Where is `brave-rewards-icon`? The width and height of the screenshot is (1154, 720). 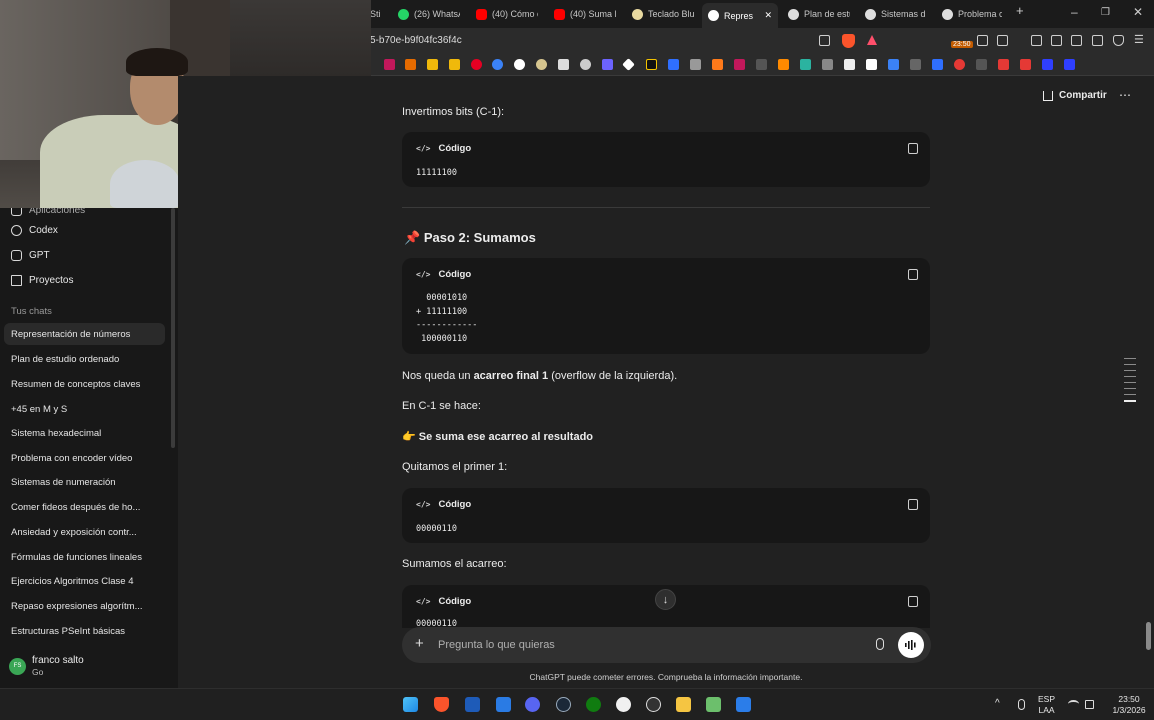 brave-rewards-icon is located at coordinates (872, 40).